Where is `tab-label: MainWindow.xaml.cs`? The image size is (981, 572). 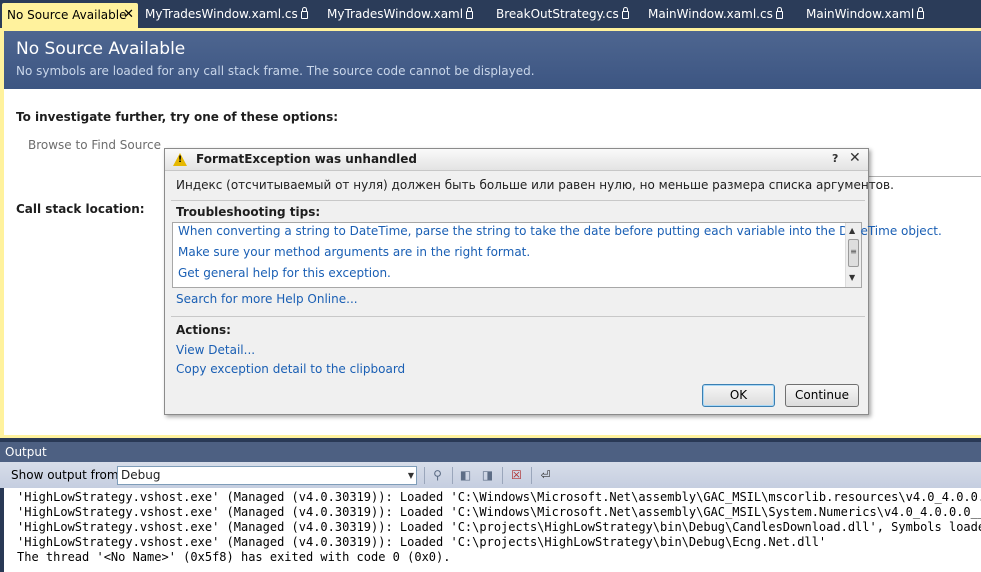
tab-label: MainWindow.xaml.cs is located at coordinates (710, 14).